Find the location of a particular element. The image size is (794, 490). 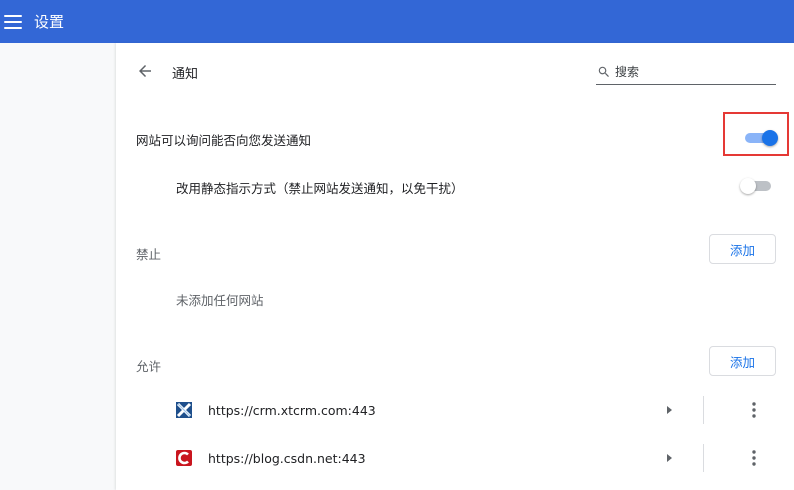

block-section-title: 禁止 is located at coordinates (149, 254).